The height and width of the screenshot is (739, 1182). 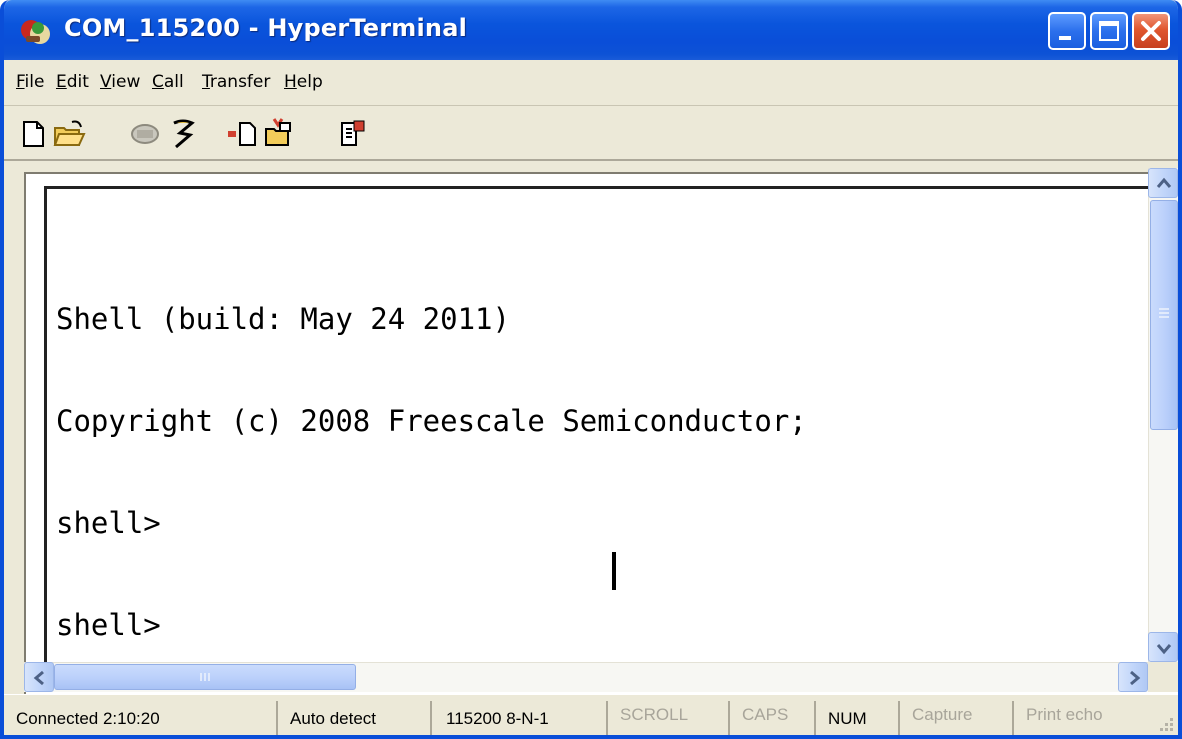 I want to click on menu-view: View, so click(x=120, y=82).